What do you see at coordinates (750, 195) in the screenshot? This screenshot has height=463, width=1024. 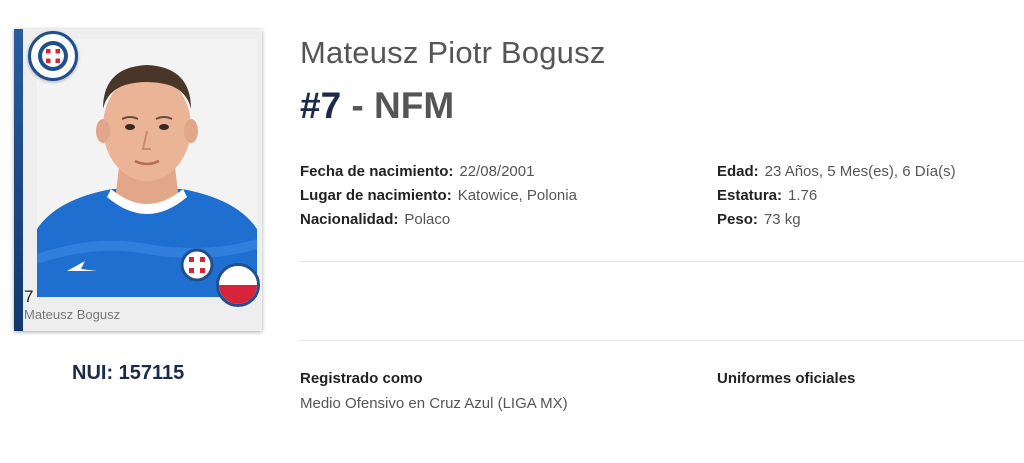 I see `height-label: Estatura:` at bounding box center [750, 195].